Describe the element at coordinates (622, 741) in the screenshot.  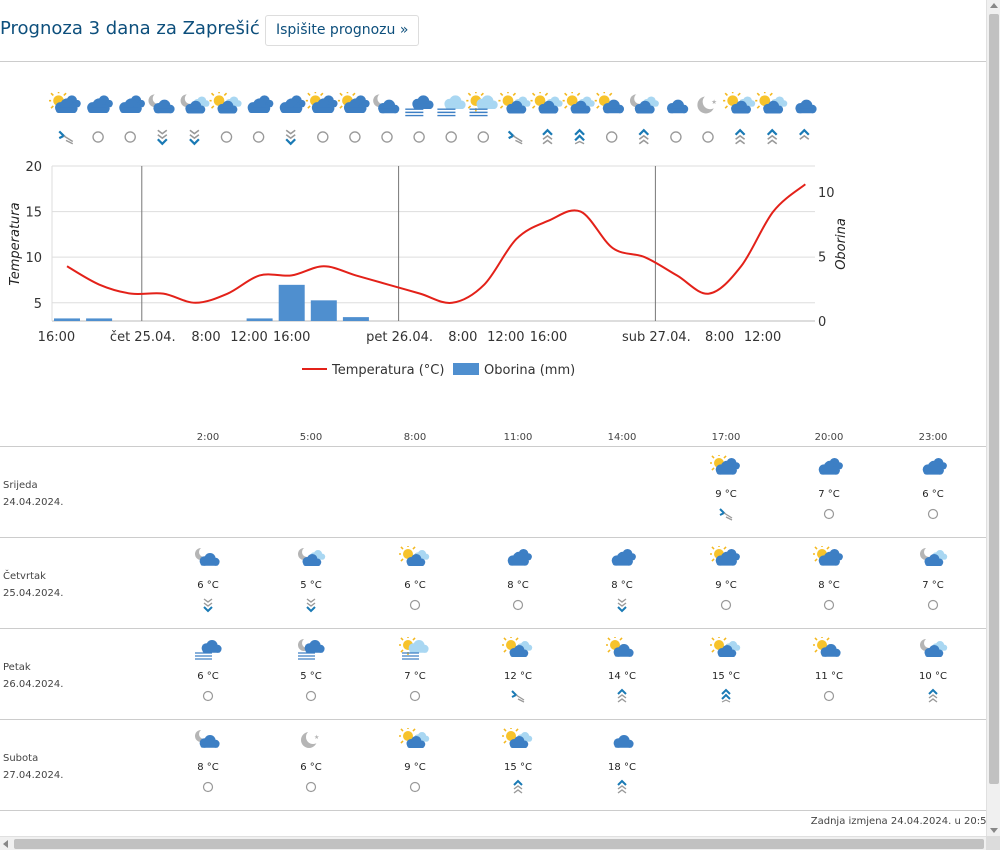
I see `cloud-icon` at that location.